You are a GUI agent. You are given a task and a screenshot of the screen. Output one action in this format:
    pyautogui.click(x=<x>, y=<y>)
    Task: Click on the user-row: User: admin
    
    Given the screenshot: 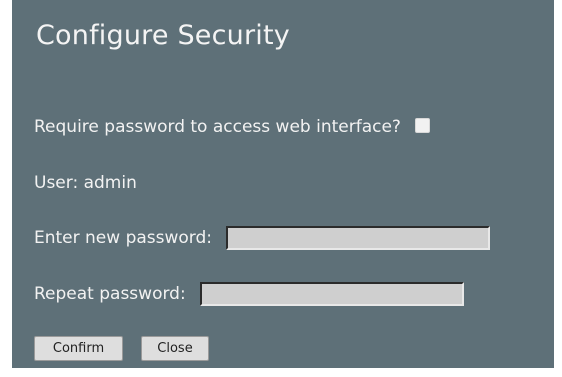 What is the action you would take?
    pyautogui.click(x=85, y=183)
    